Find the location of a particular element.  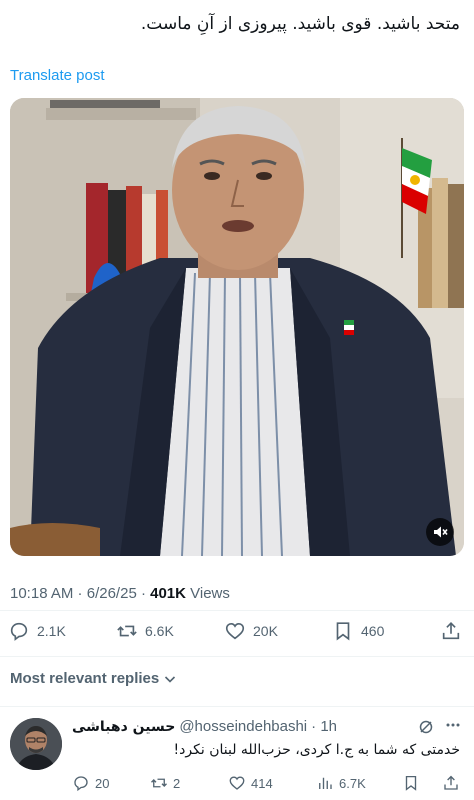

post-actions: 2.1K 6.6K 20K 460 is located at coordinates (236, 633).